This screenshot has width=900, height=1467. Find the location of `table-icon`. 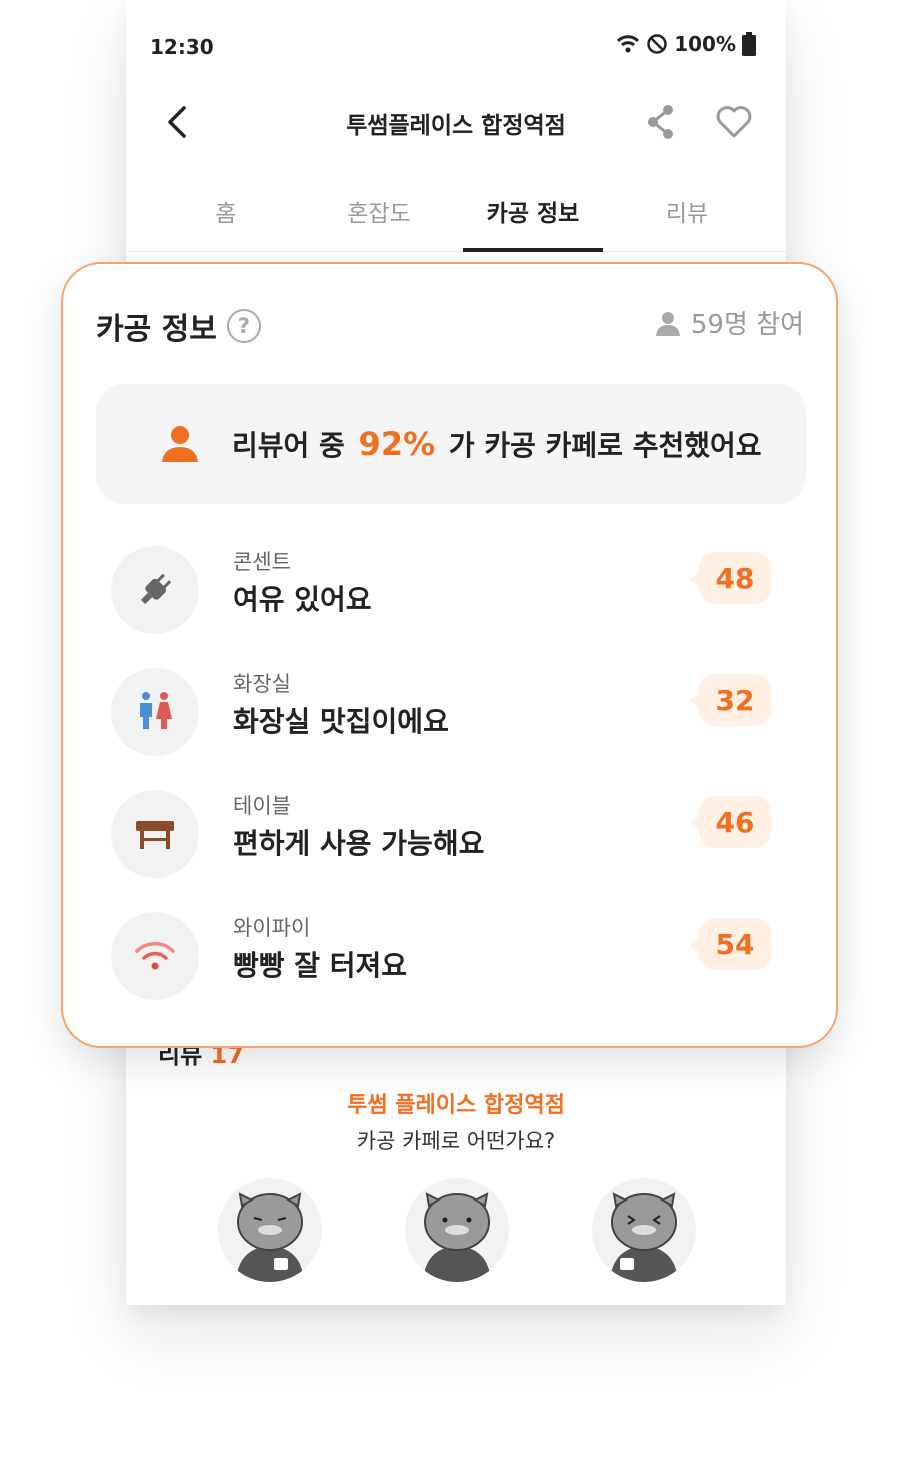

table-icon is located at coordinates (155, 835).